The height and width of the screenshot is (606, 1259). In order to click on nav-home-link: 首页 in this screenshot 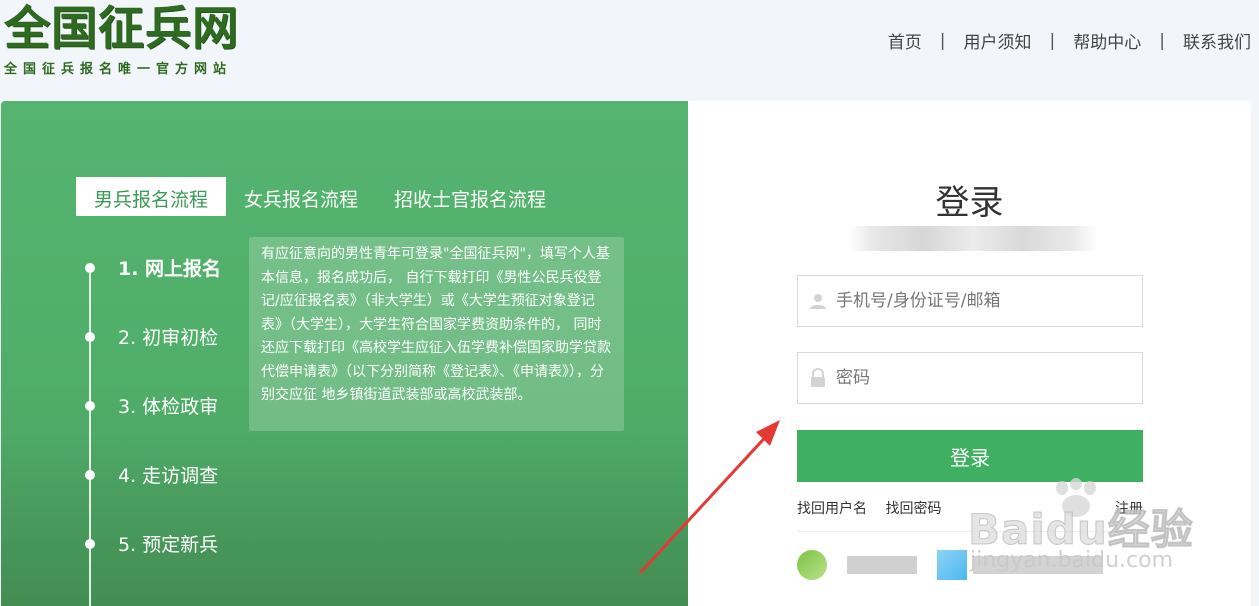, I will do `click(905, 40)`.